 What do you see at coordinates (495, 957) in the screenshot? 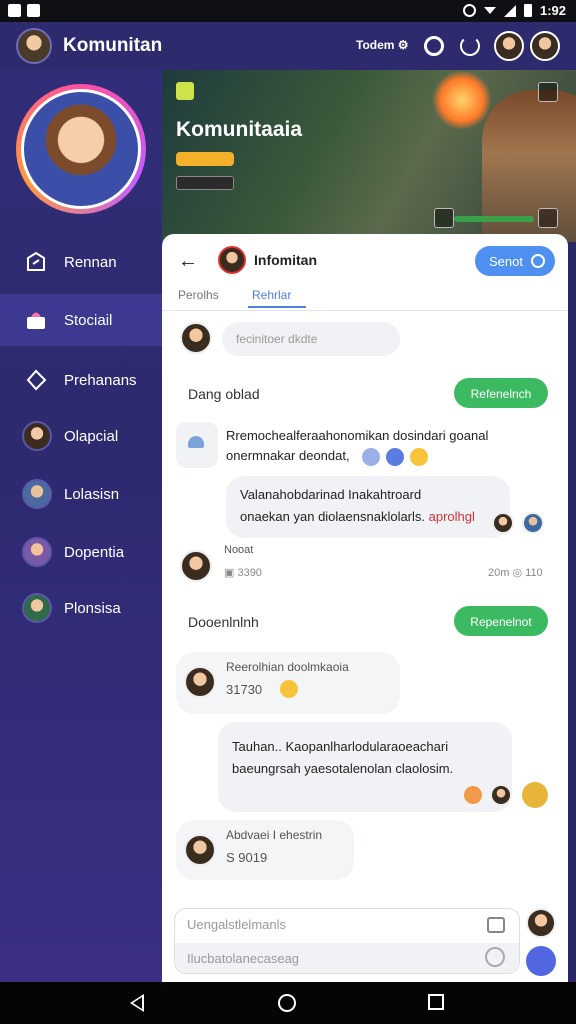
I see `emoji-picker-icon` at bounding box center [495, 957].